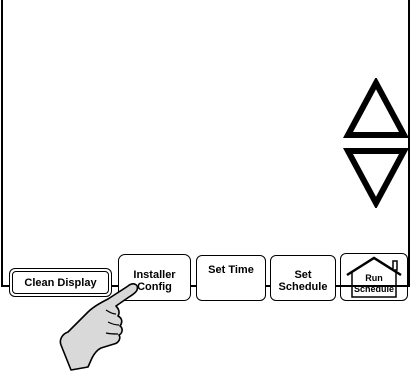 The height and width of the screenshot is (377, 415). What do you see at coordinates (303, 281) in the screenshot?
I see `set-schedule-label: Set Schedule` at bounding box center [303, 281].